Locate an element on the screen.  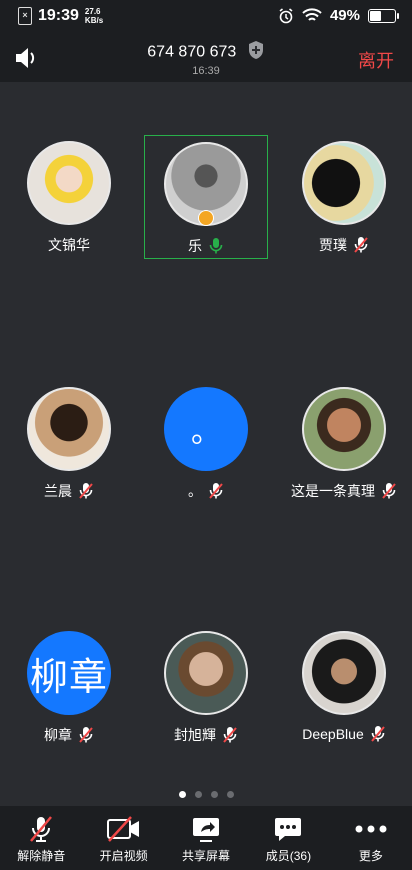
participant-tile: 这是一条真理 is located at coordinates (344, 444).